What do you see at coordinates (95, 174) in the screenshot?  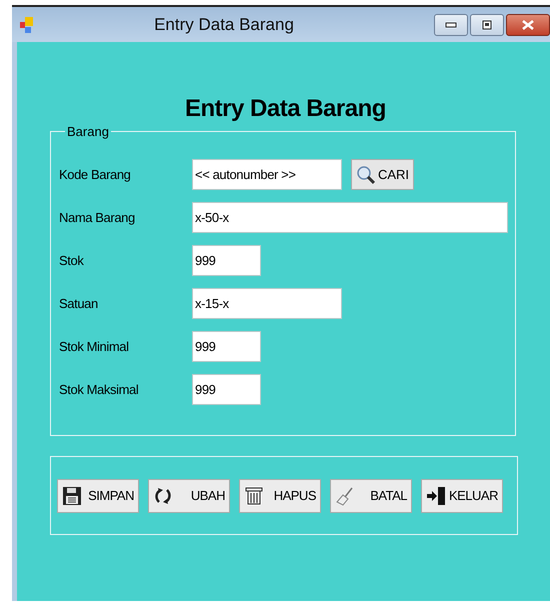 I see `field-label: Kode Barang` at bounding box center [95, 174].